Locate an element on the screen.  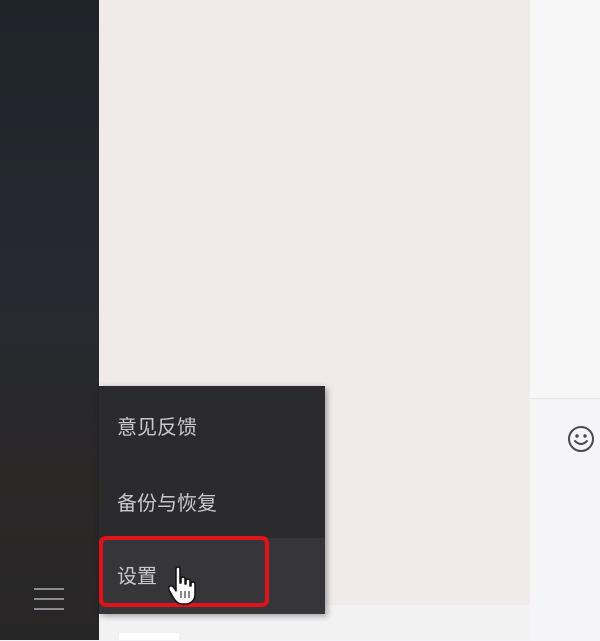
menu-item-feedback: 意见反馈 is located at coordinates (212, 427).